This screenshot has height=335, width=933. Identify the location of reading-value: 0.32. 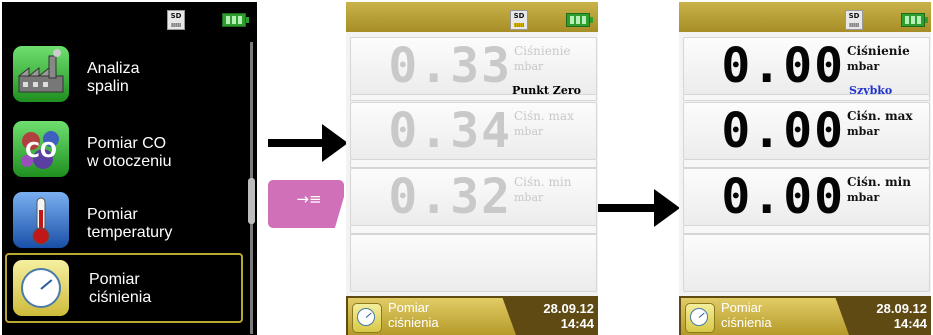
(450, 197).